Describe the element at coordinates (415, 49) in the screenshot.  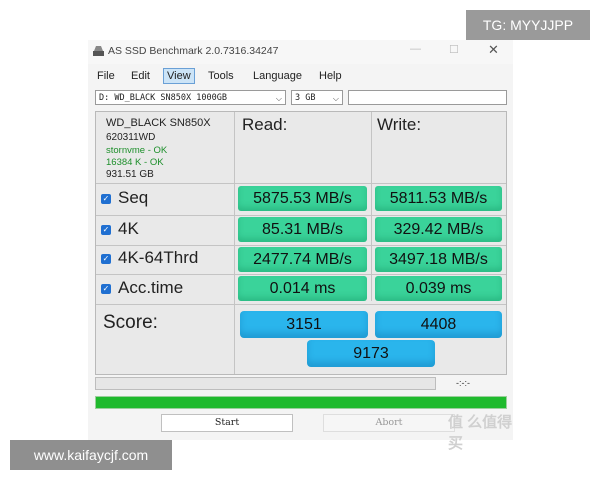
I see `minimize-icon: —` at that location.